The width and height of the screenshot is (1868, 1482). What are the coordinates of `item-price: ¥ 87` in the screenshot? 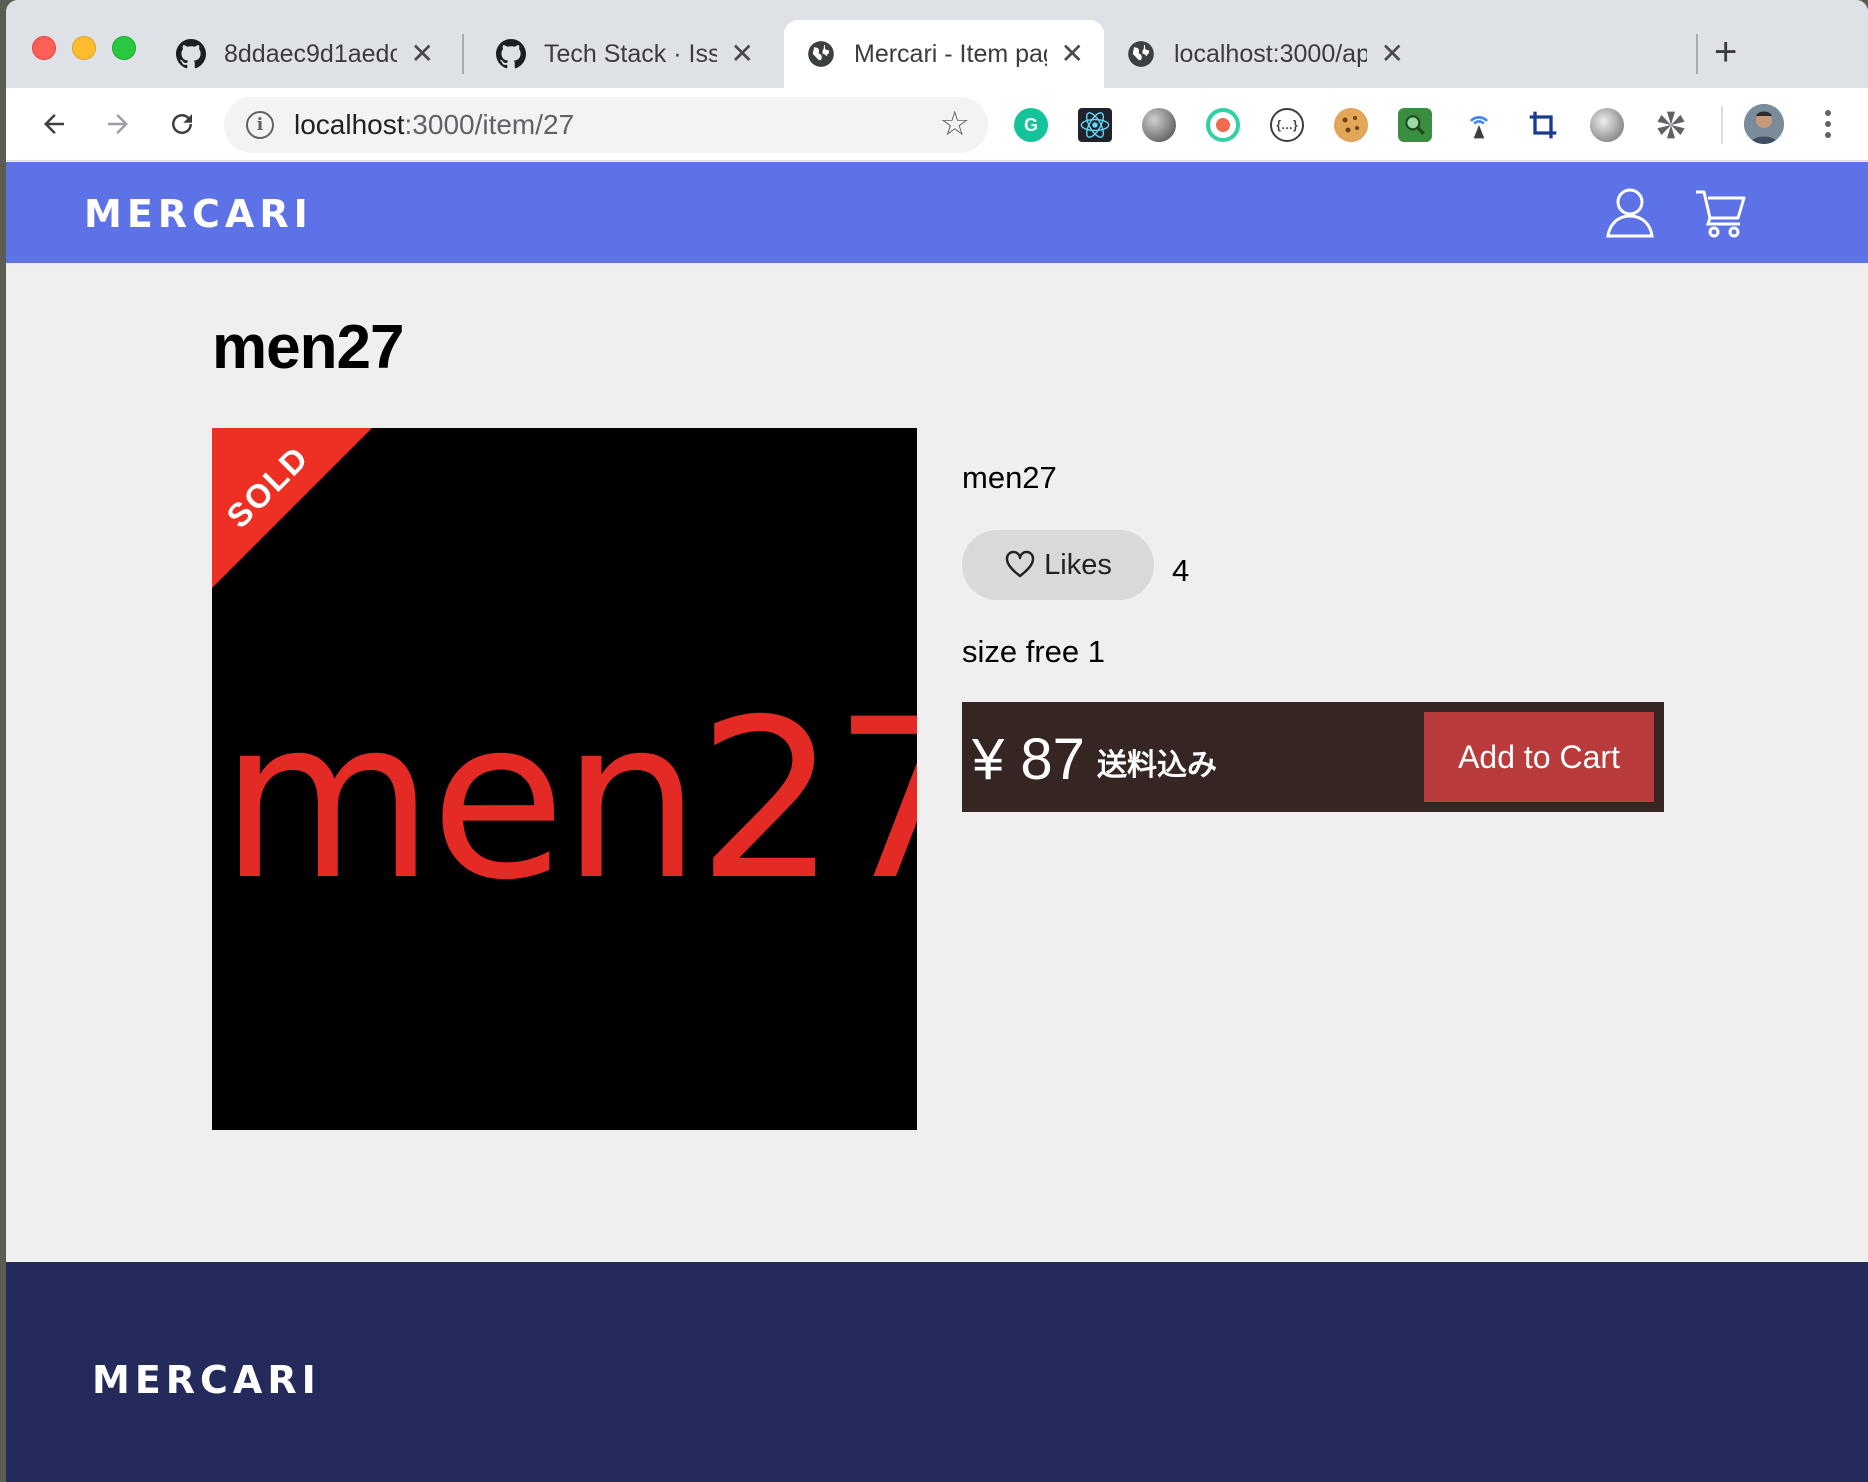 It's located at (1028, 759).